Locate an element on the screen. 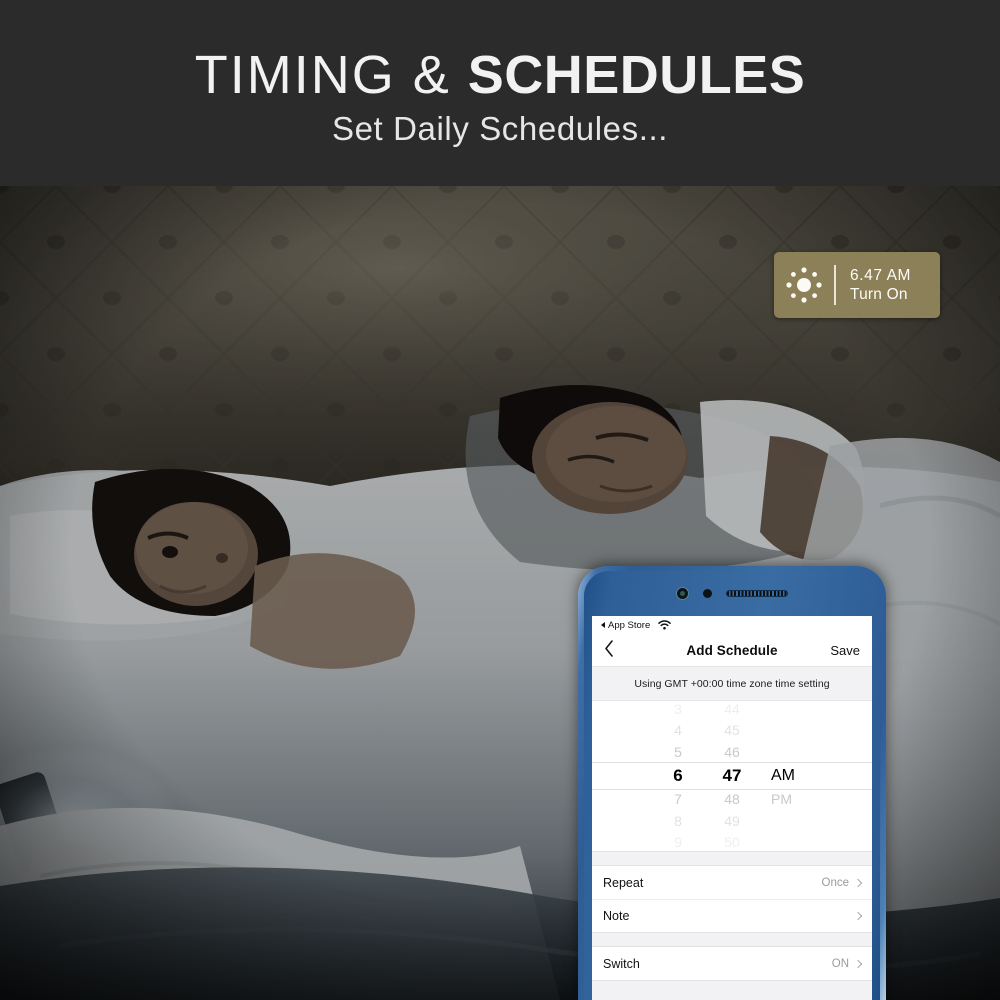 This screenshot has height=1000, width=1000. status-back-label: App Store is located at coordinates (629, 625).